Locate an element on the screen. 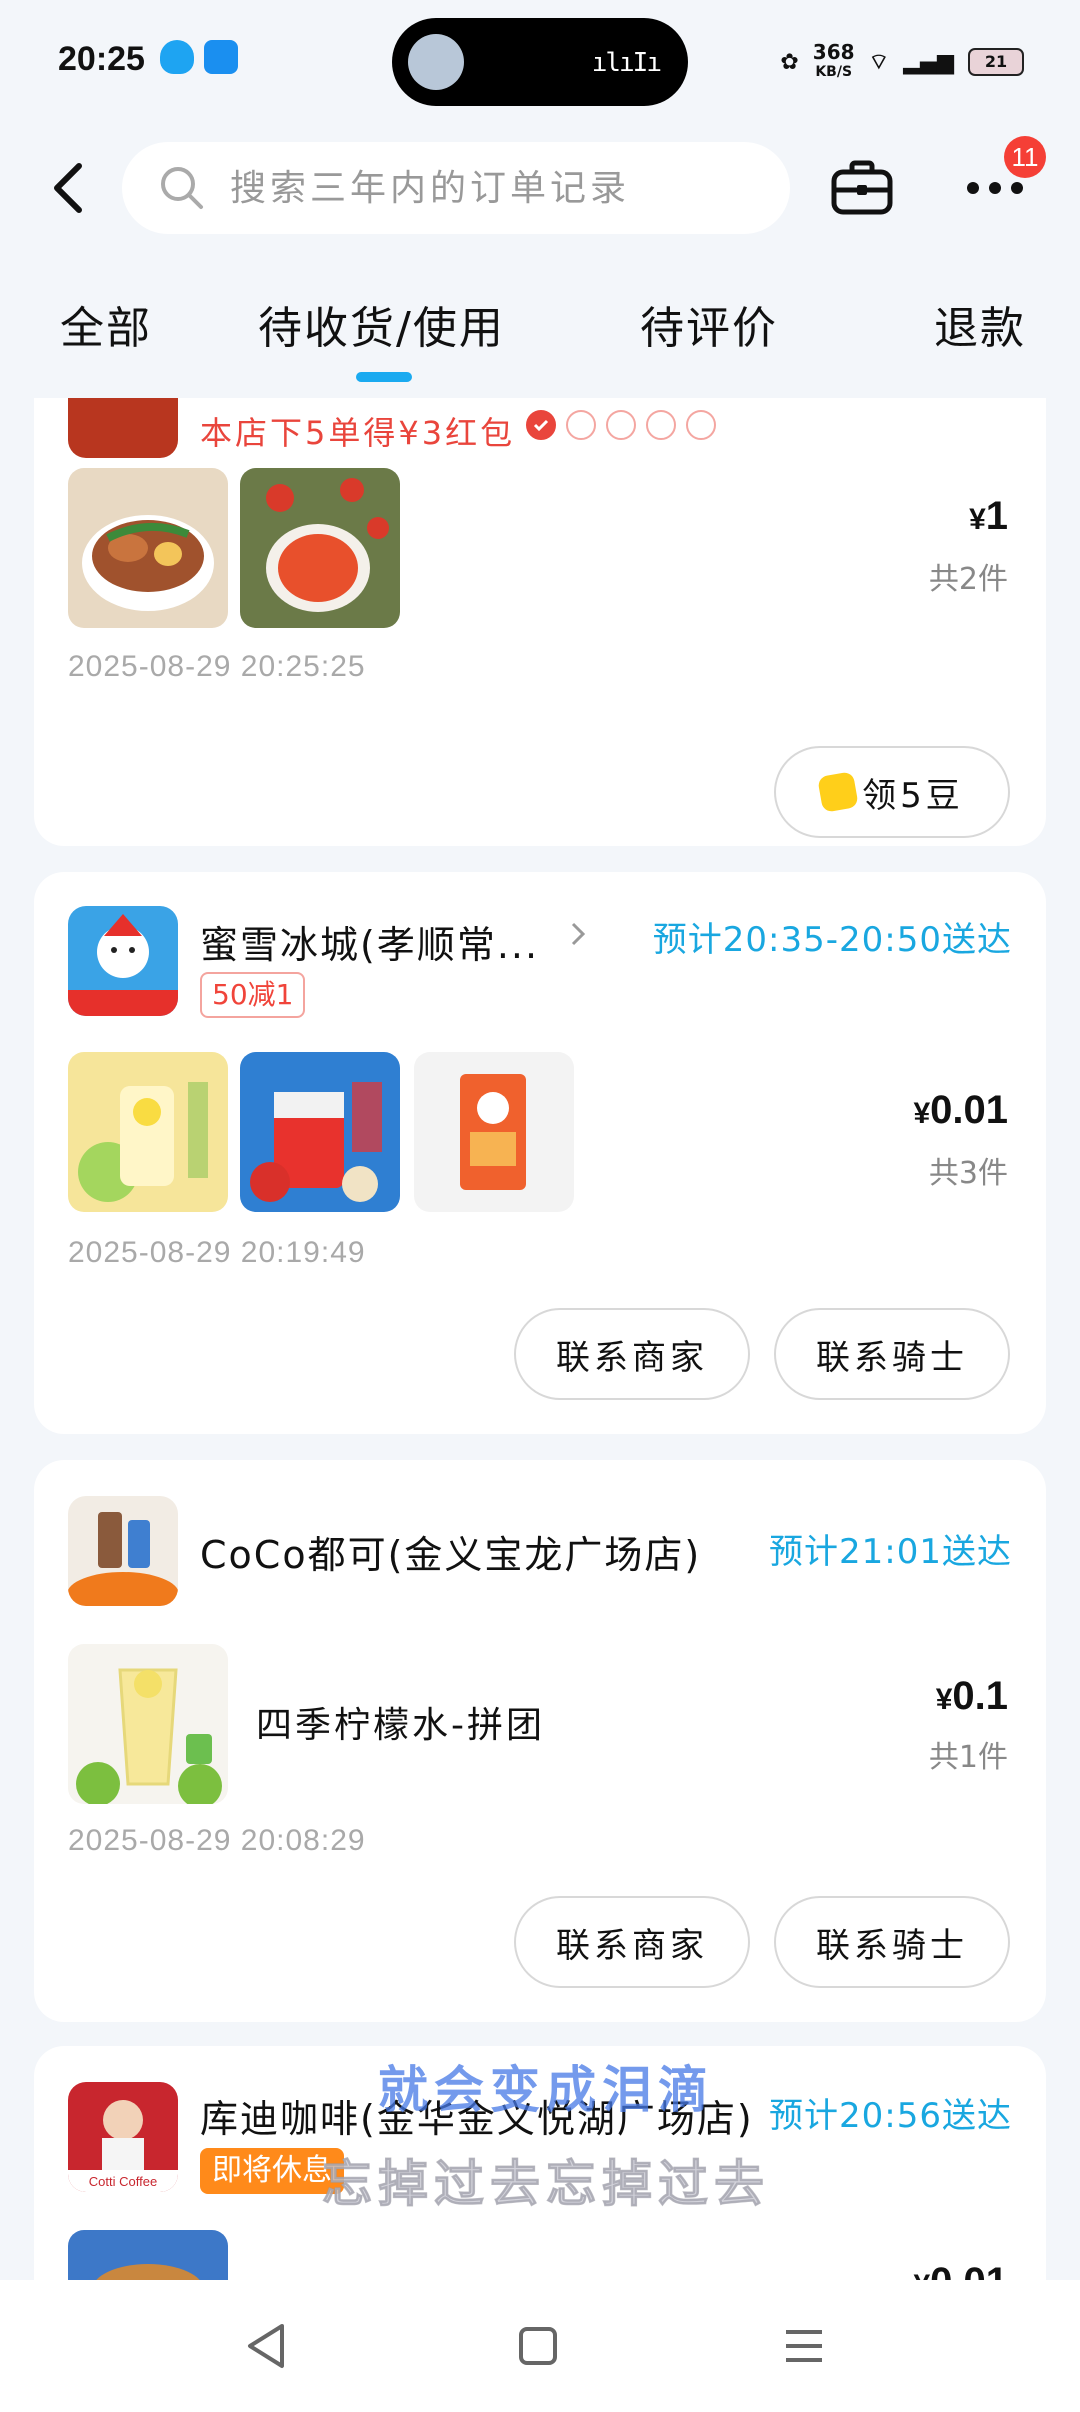  claim-beans-label: 领5豆 is located at coordinates (913, 795).